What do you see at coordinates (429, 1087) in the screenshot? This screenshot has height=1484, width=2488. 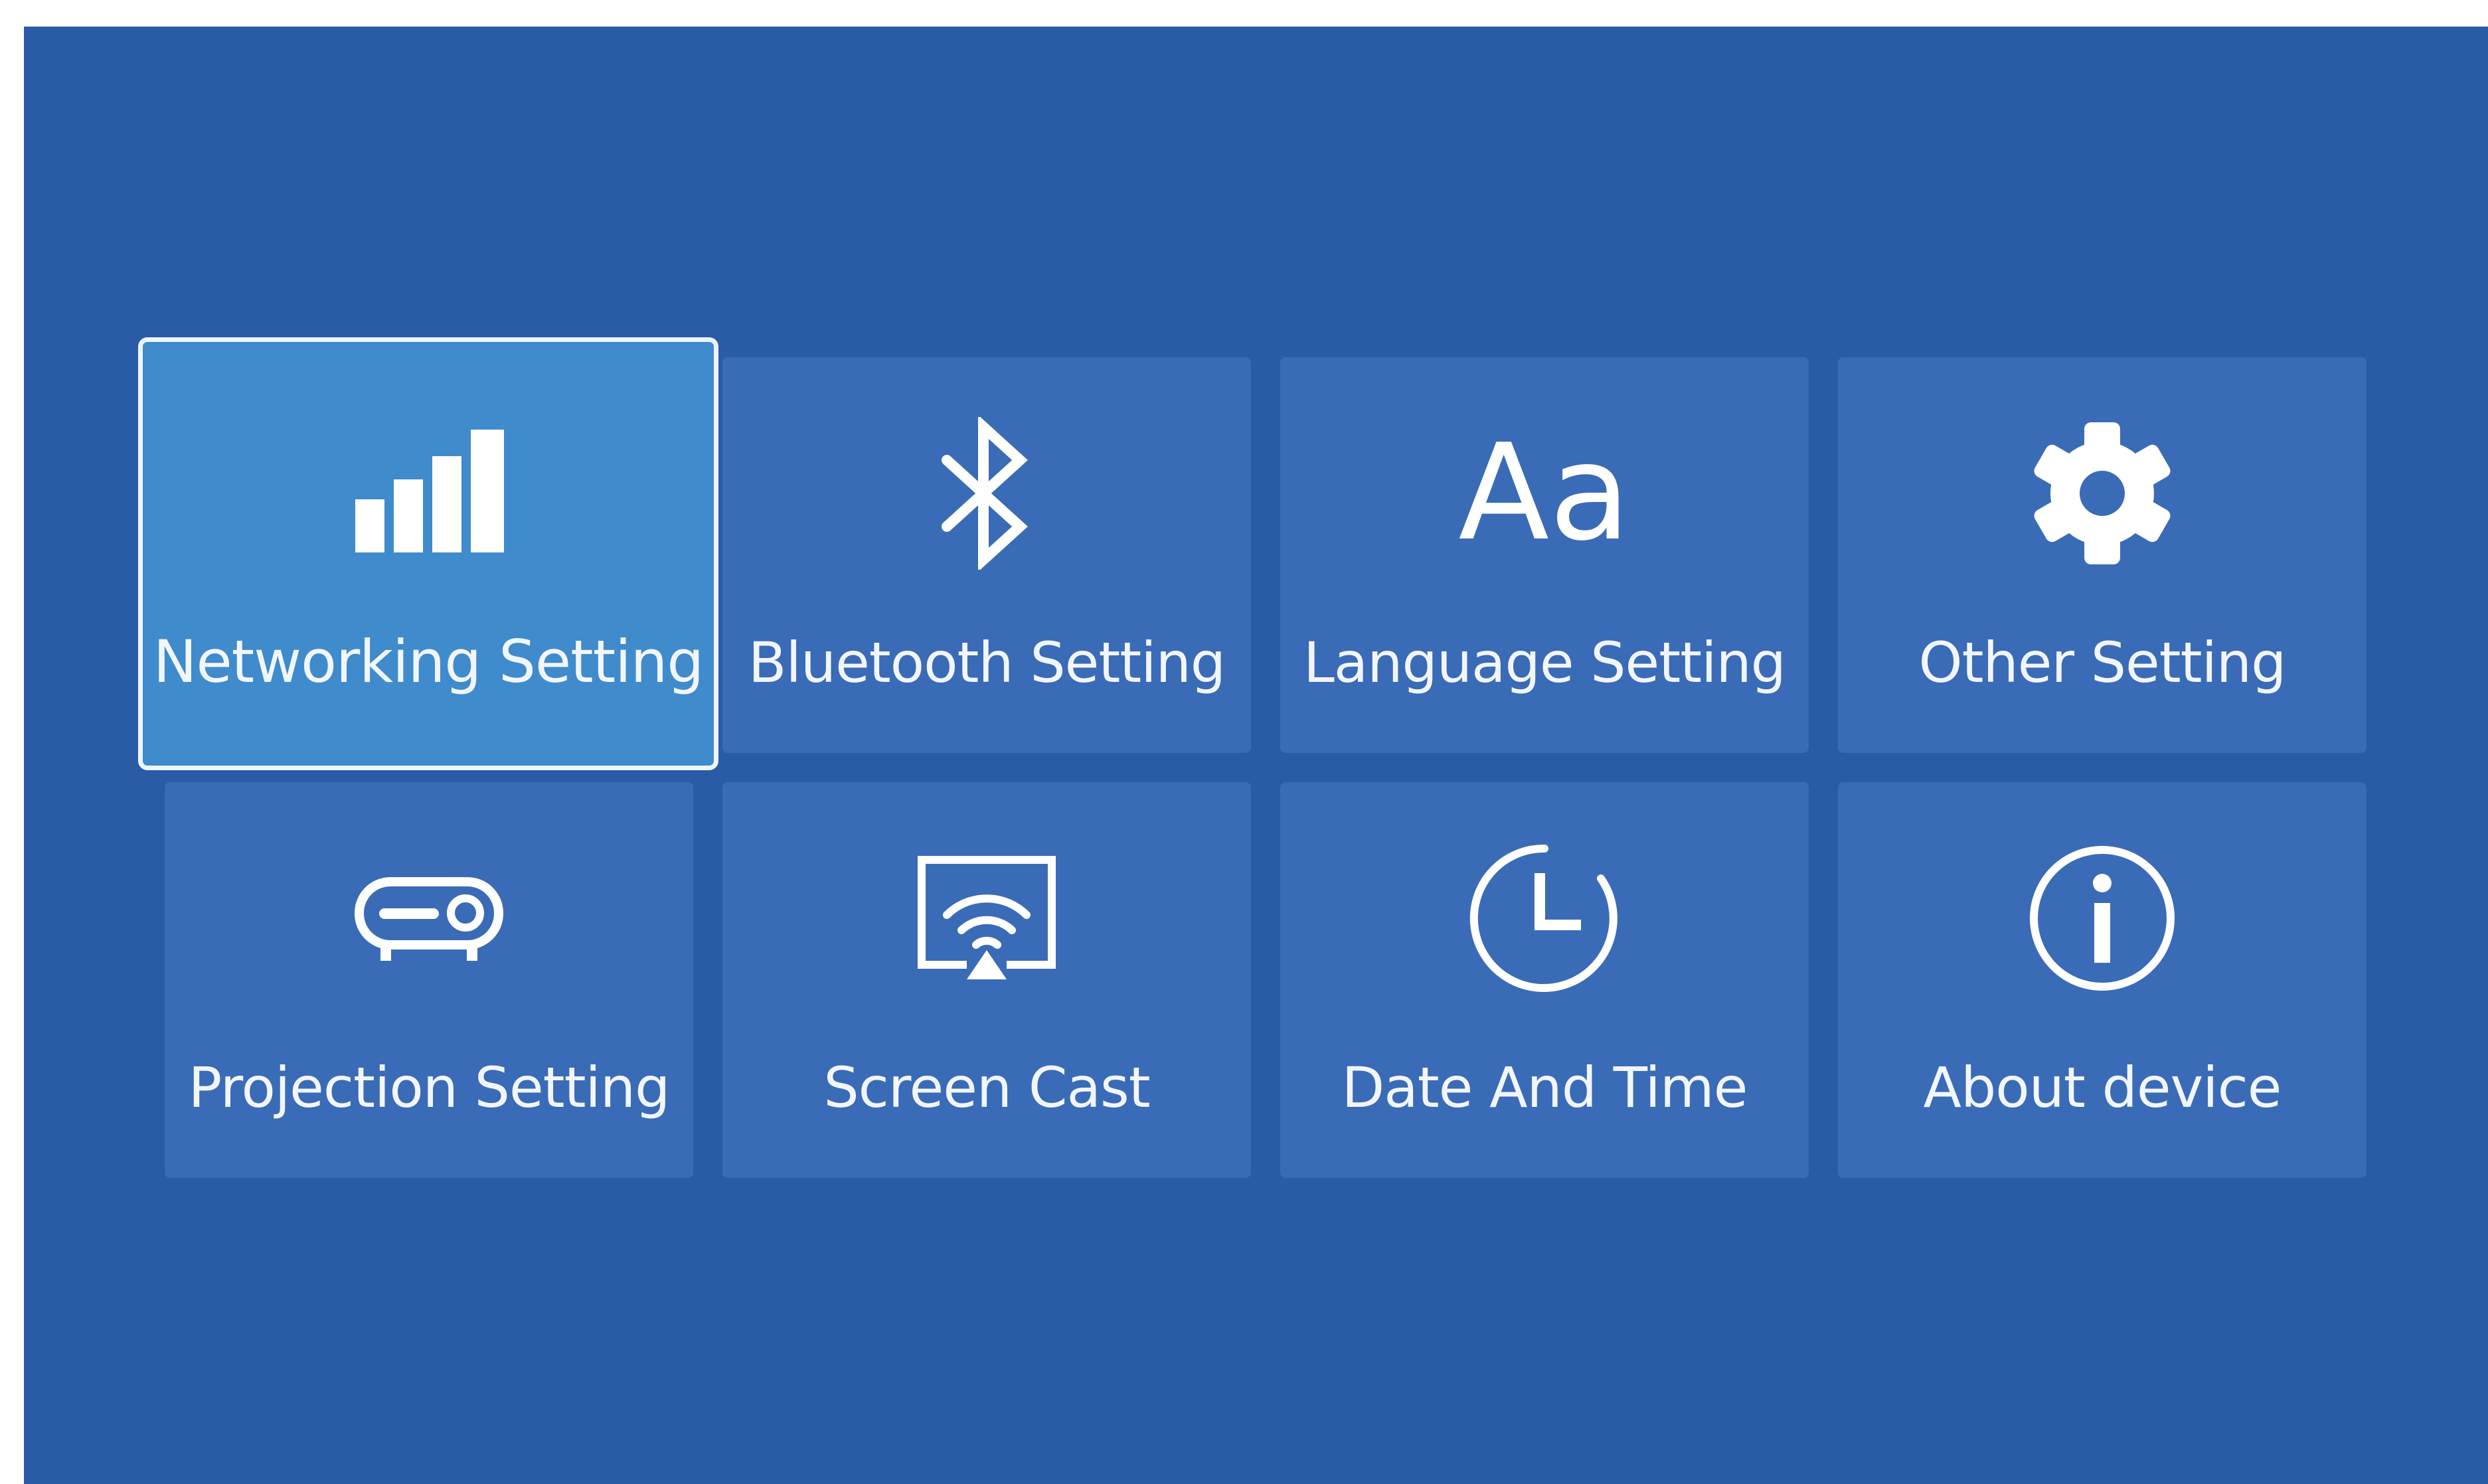 I see `tile-label: Projection Setting` at bounding box center [429, 1087].